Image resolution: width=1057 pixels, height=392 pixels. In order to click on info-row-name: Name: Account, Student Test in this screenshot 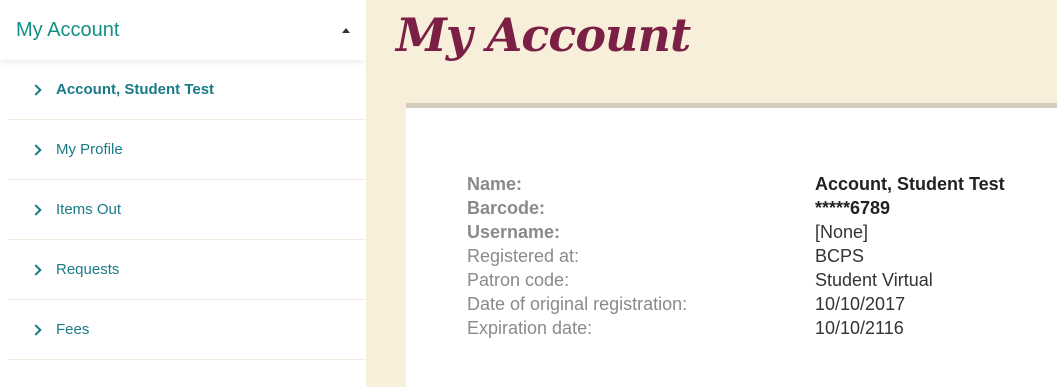, I will do `click(736, 184)`.